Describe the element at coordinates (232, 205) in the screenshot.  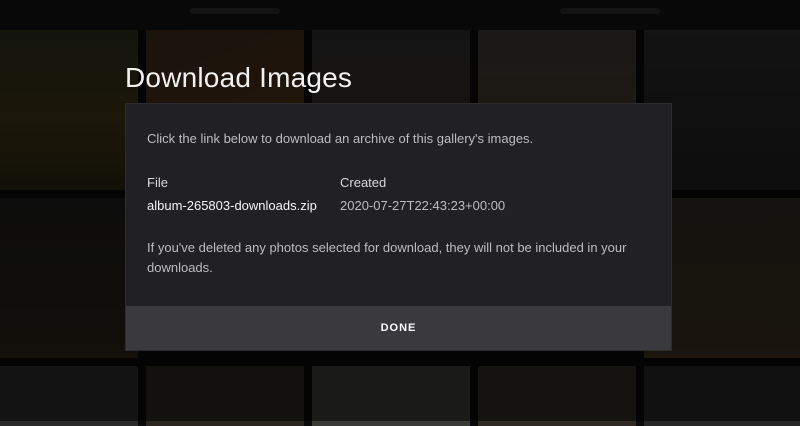
I see `download-file-link: album-265803-downloads.zip` at that location.